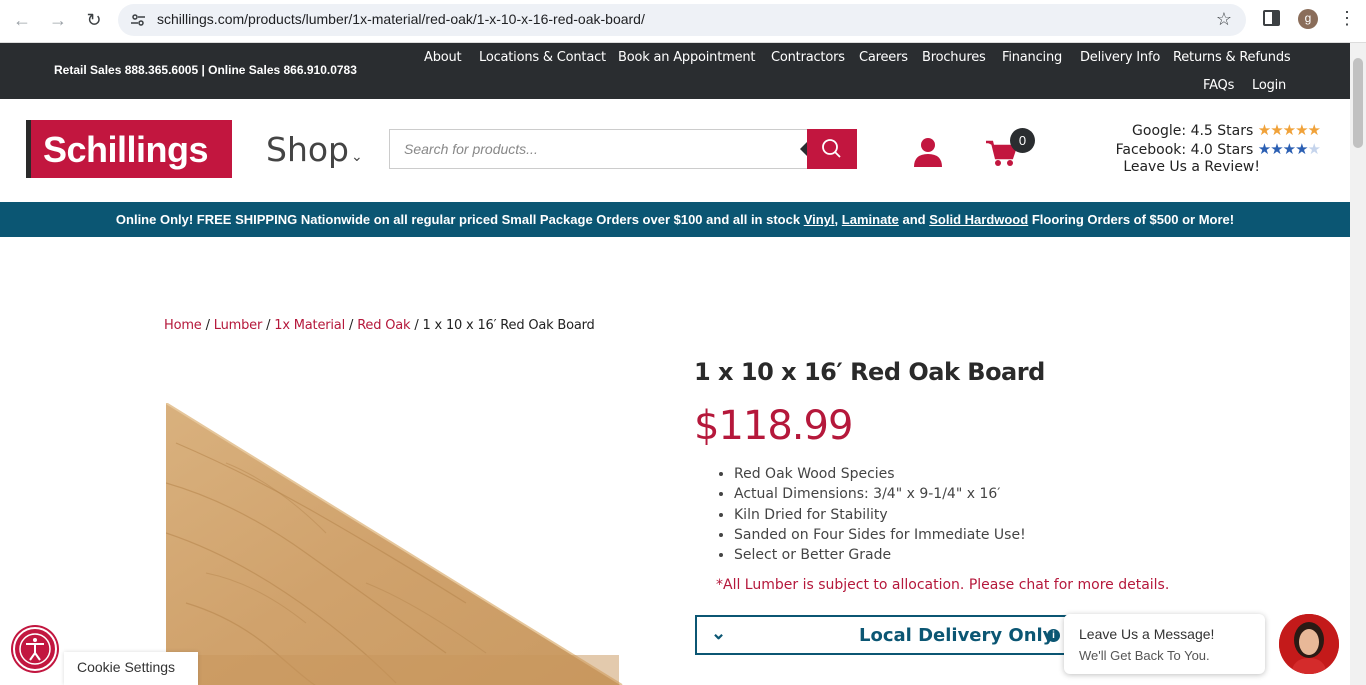 The height and width of the screenshot is (685, 1366). What do you see at coordinates (1120, 57) in the screenshot?
I see `nav-delivery-info: Delivery Info` at bounding box center [1120, 57].